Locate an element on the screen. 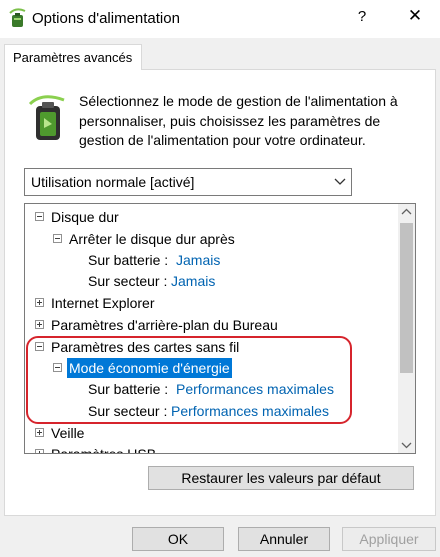 This screenshot has height=557, width=440. tree-item-label: Veille is located at coordinates (68, 433).